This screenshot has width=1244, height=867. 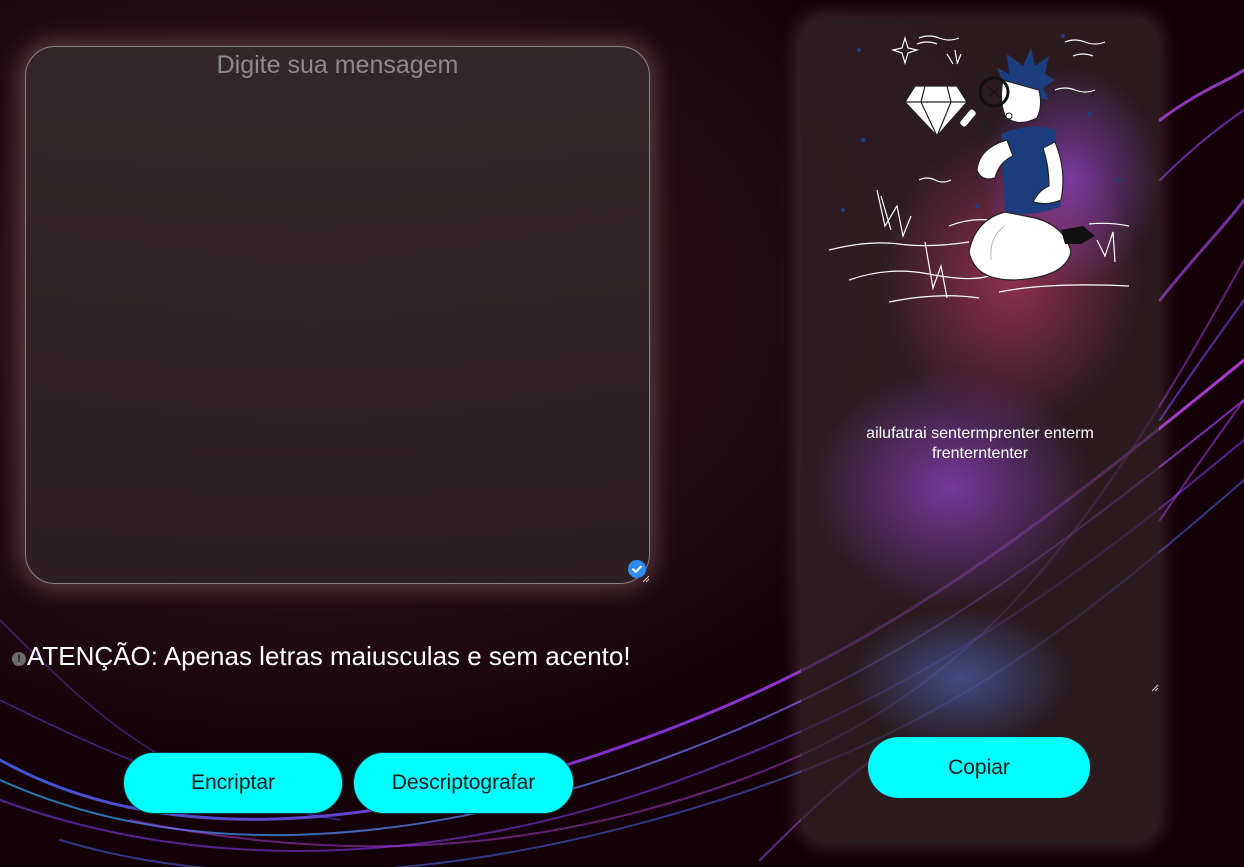 What do you see at coordinates (646, 579) in the screenshot?
I see `resize-handle-icon` at bounding box center [646, 579].